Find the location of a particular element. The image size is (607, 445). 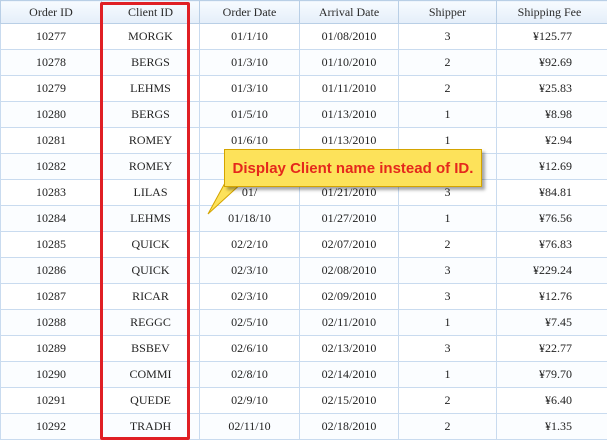

cell-arrival-date: 02/18/2010 is located at coordinates (349, 426).